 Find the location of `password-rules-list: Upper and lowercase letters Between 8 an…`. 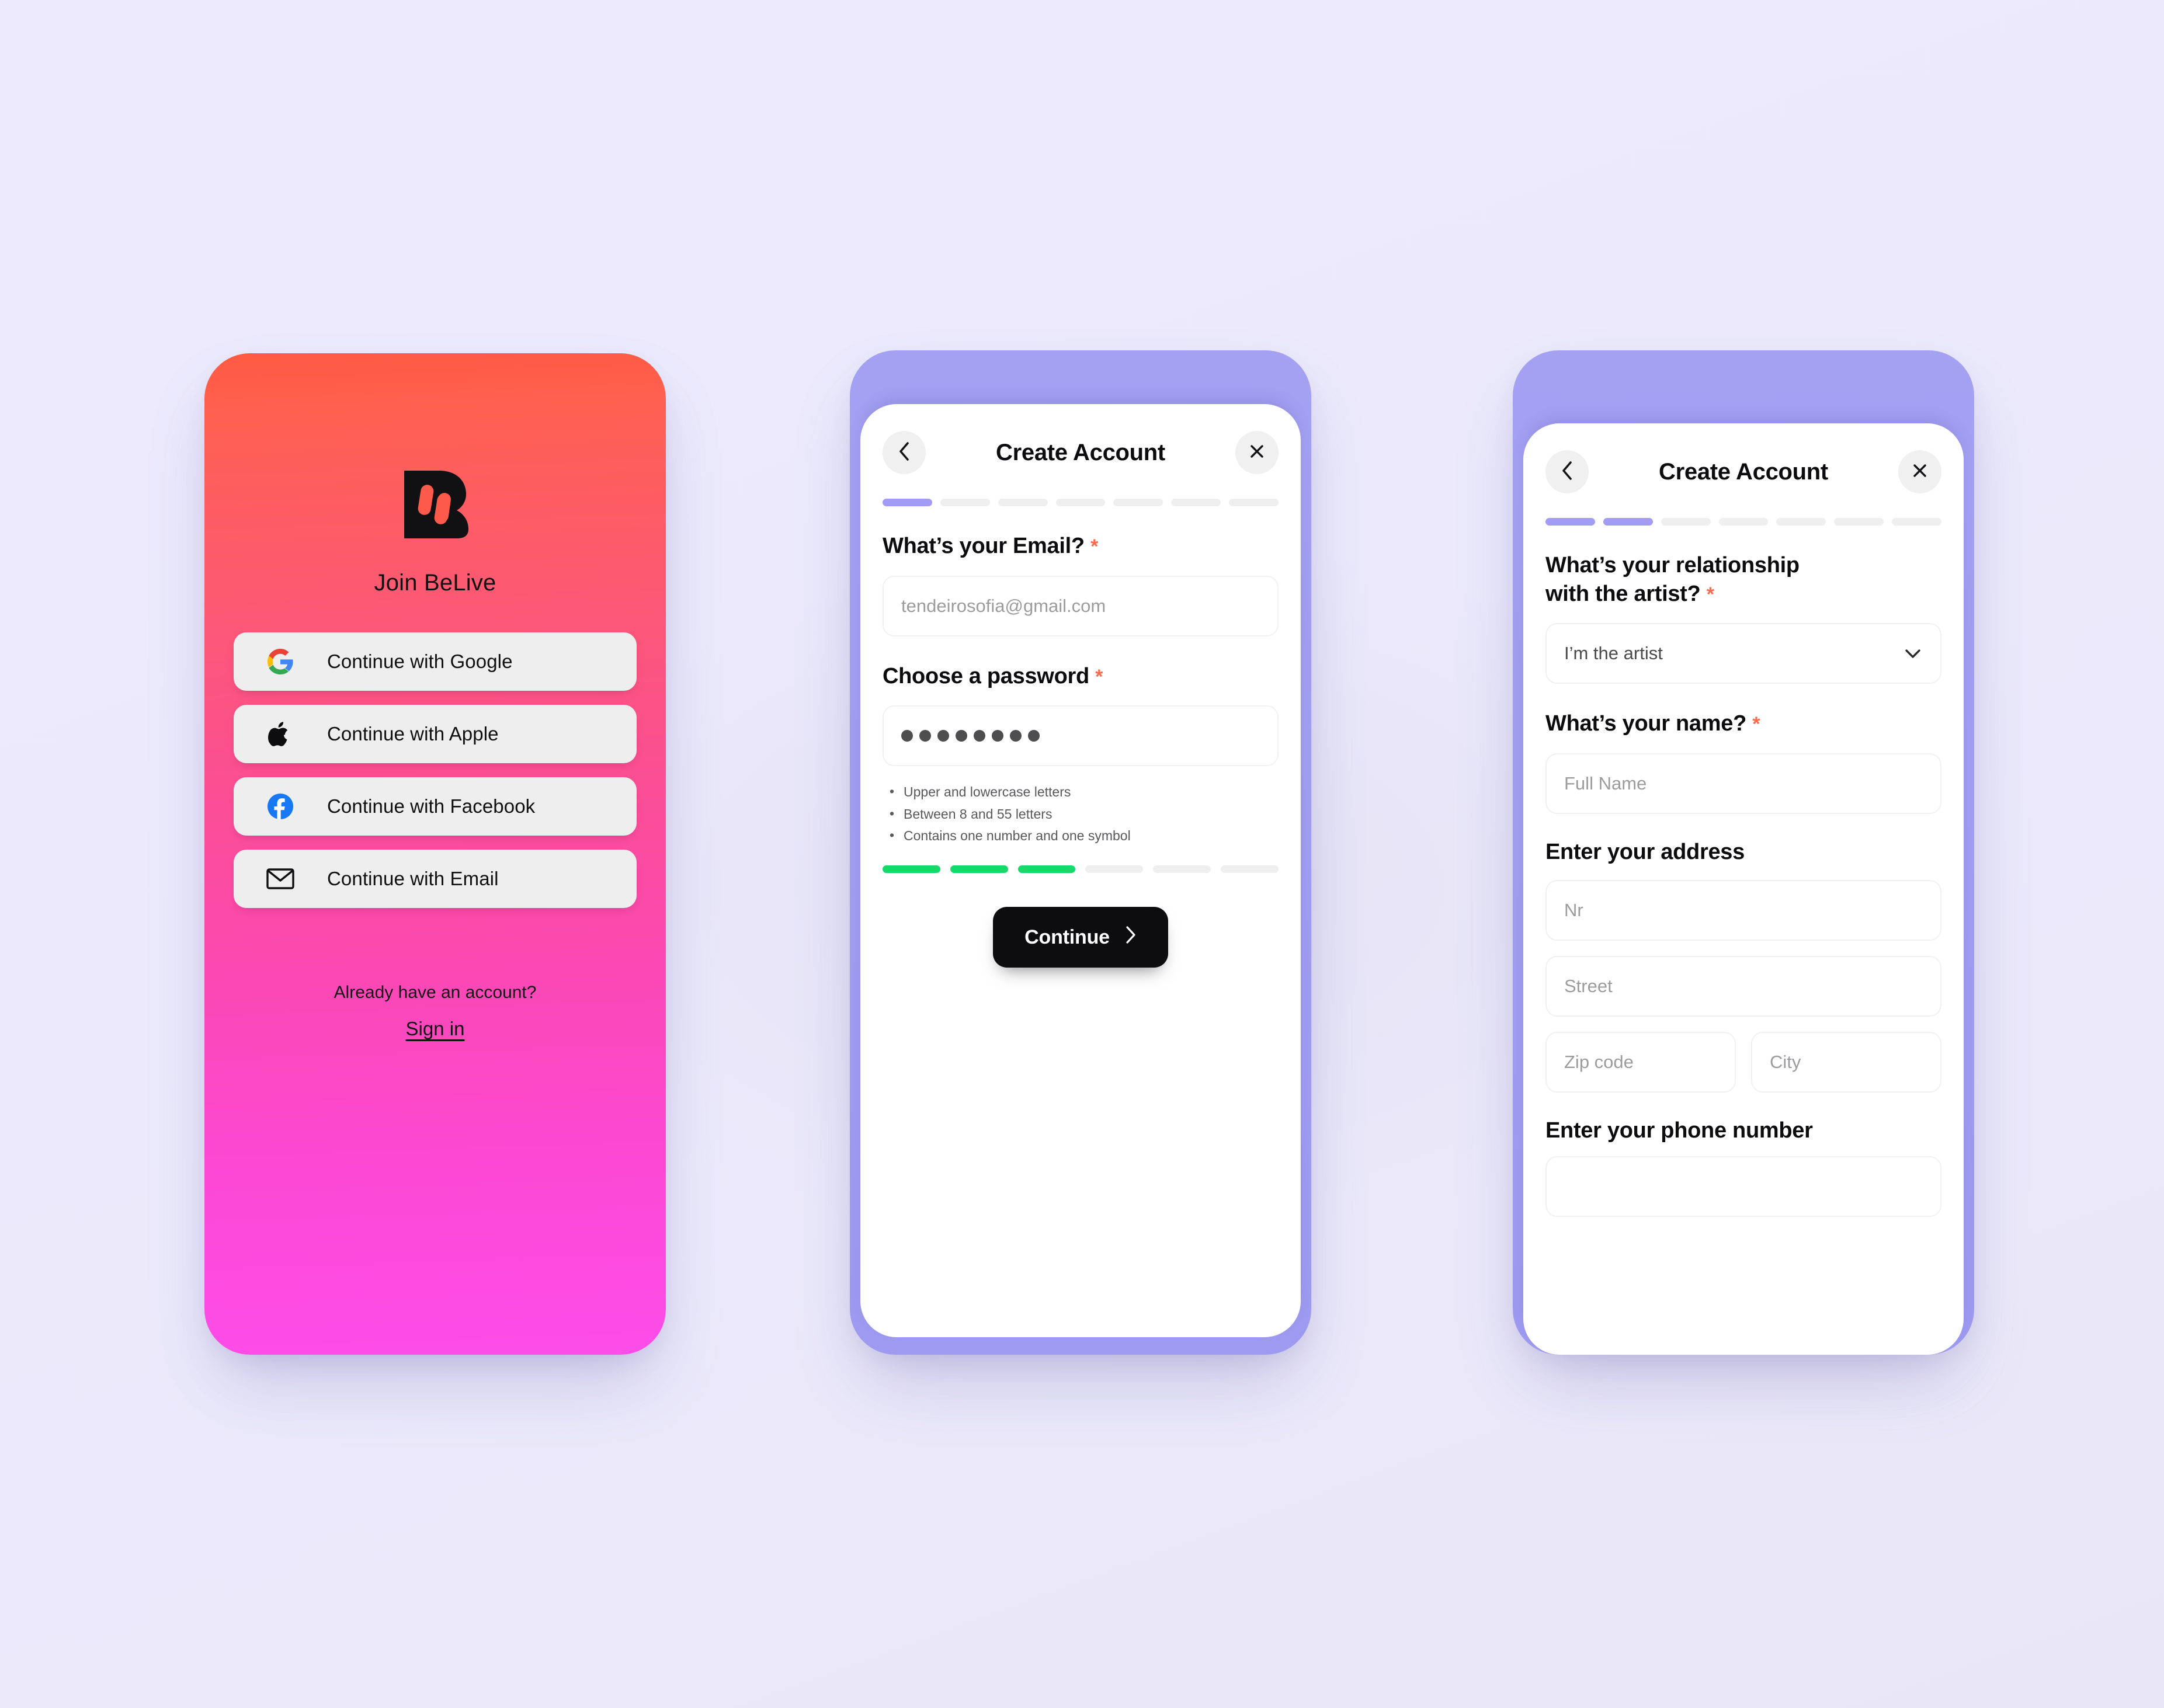

password-rules-list: Upper and lowercase letters Between 8 an… is located at coordinates (1081, 814).